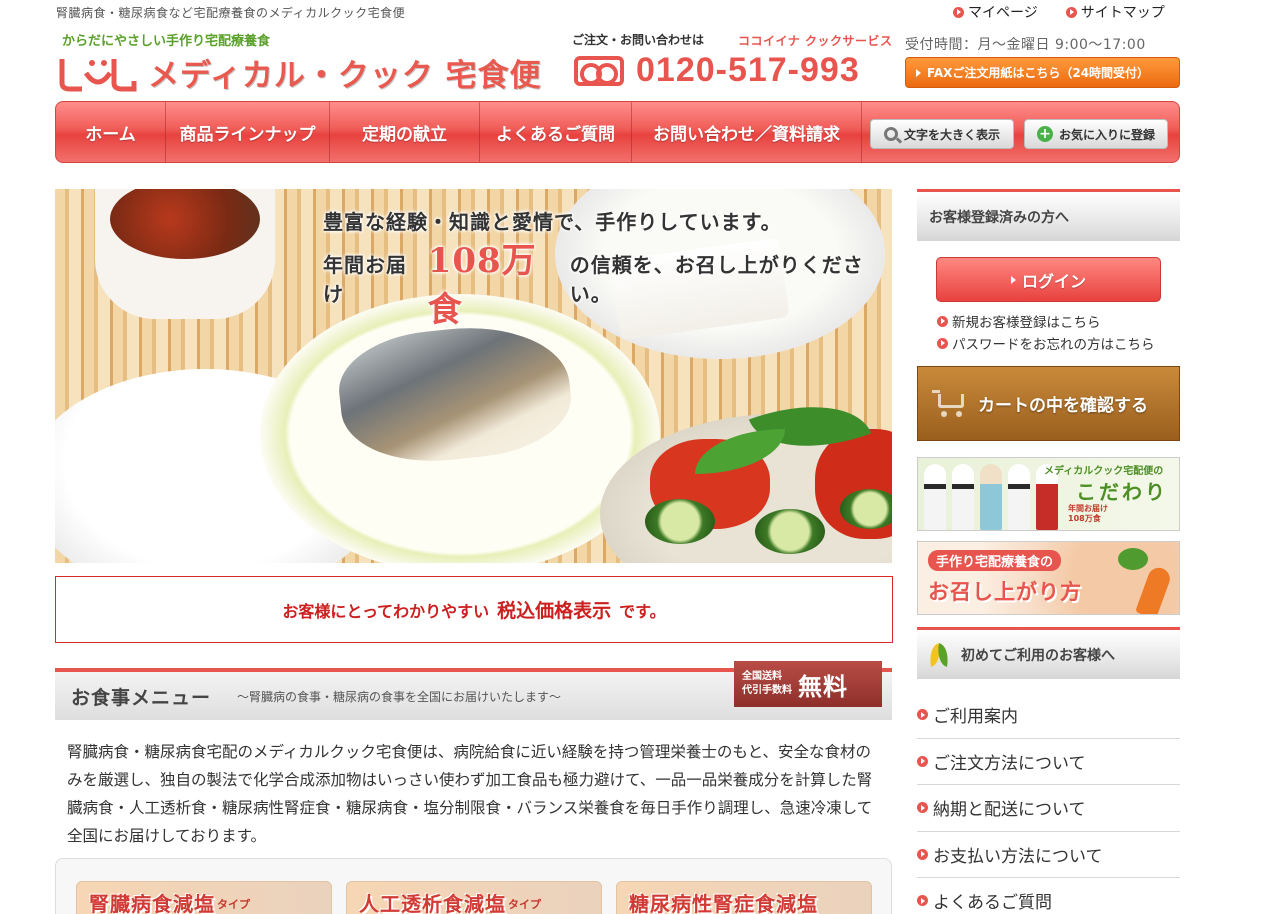  I want to click on nav-faq: よくあるご質問, so click(556, 132).